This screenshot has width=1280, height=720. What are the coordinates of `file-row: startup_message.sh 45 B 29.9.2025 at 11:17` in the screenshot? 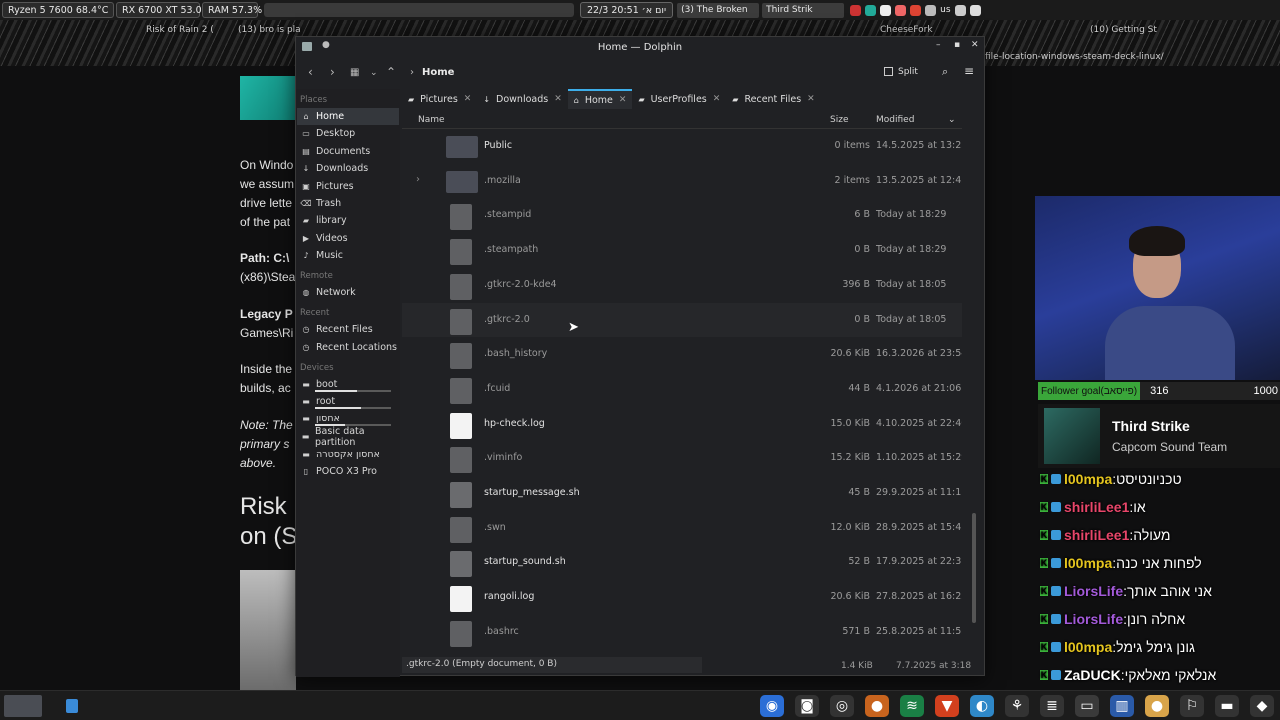 It's located at (682, 493).